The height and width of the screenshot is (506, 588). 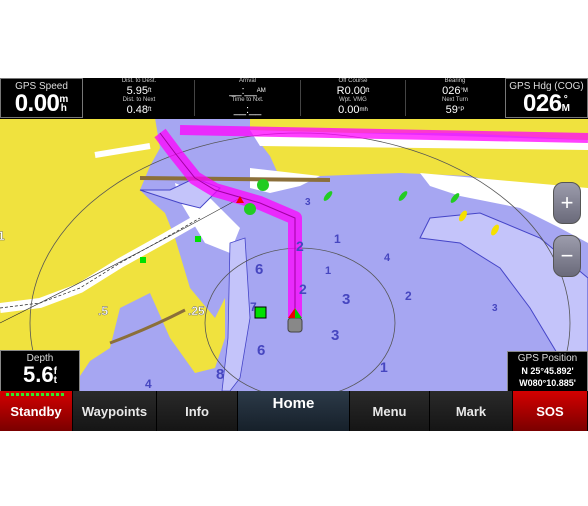 I want to click on dist-to-next-label: Dist. to Next, so click(x=139, y=100).